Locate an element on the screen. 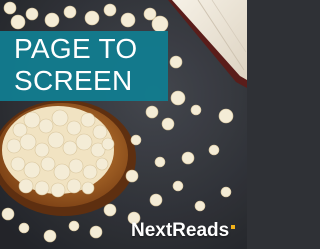  brand-mark-square is located at coordinates (233, 227).